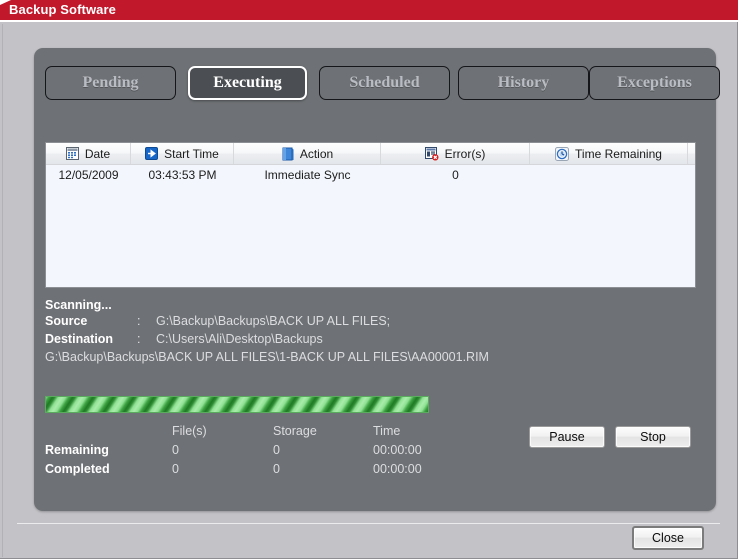 The image size is (738, 559). What do you see at coordinates (465, 153) in the screenshot?
I see `column-header-errors-label: Error(s)` at bounding box center [465, 153].